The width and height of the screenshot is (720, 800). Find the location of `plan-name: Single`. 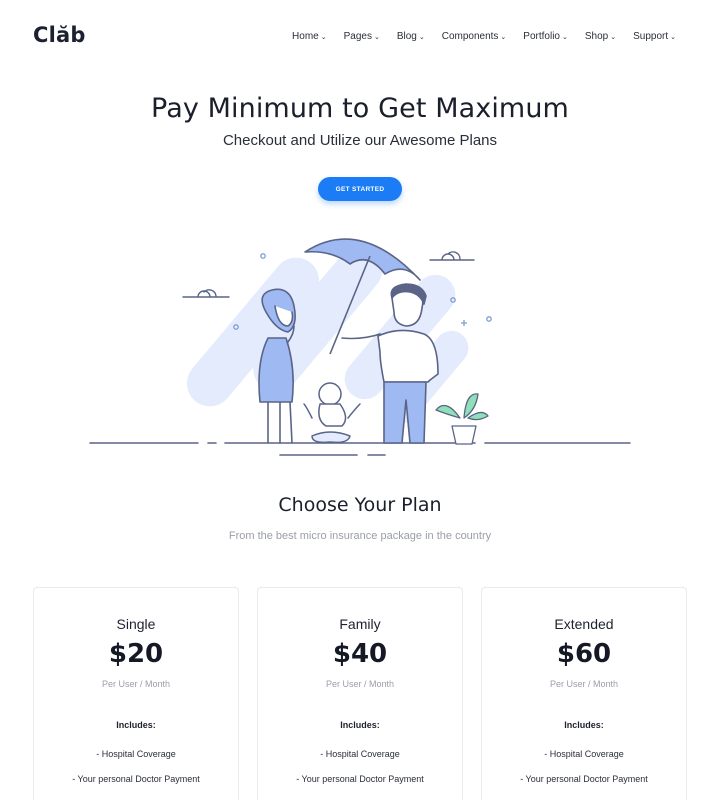

plan-name: Single is located at coordinates (136, 624).